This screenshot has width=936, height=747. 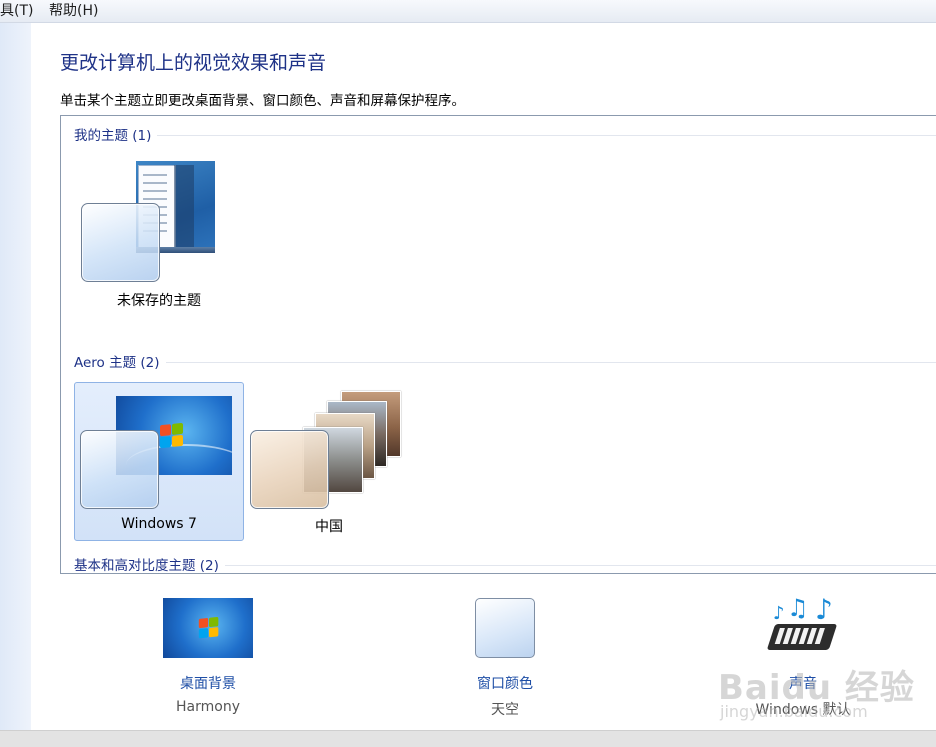 I want to click on theme-tile-unsaved: 未保存的主题, so click(x=159, y=229).